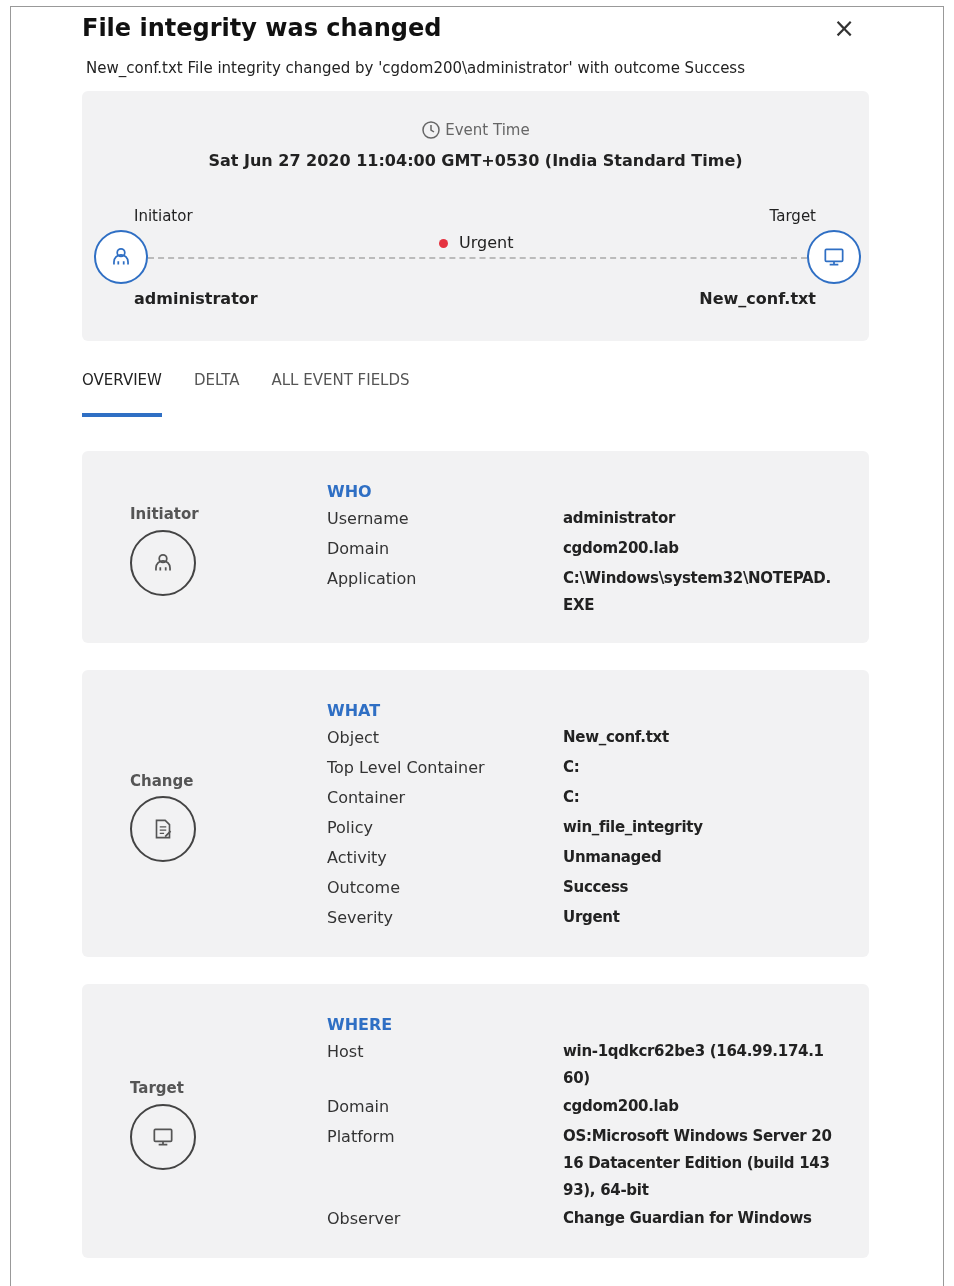 The height and width of the screenshot is (1286, 954). What do you see at coordinates (698, 1163) in the screenshot?
I see `field-value: OS:Microsoft Windows Server 2016 Datacenter Edition (build 14393), 64-bit` at bounding box center [698, 1163].